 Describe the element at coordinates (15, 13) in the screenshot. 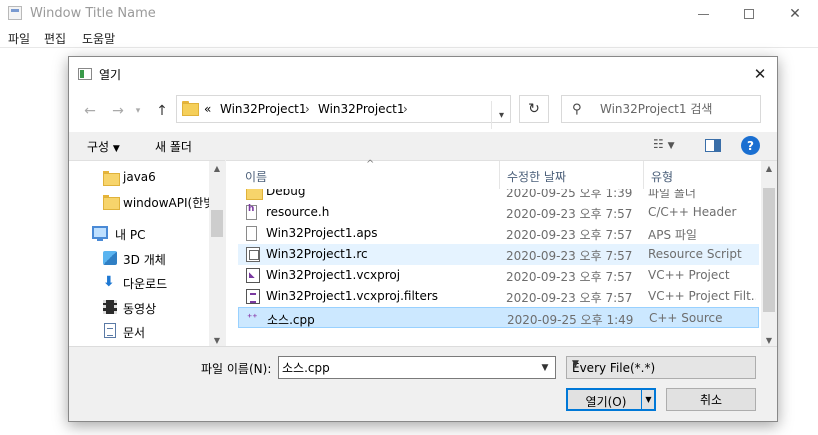

I see `app-icon` at that location.